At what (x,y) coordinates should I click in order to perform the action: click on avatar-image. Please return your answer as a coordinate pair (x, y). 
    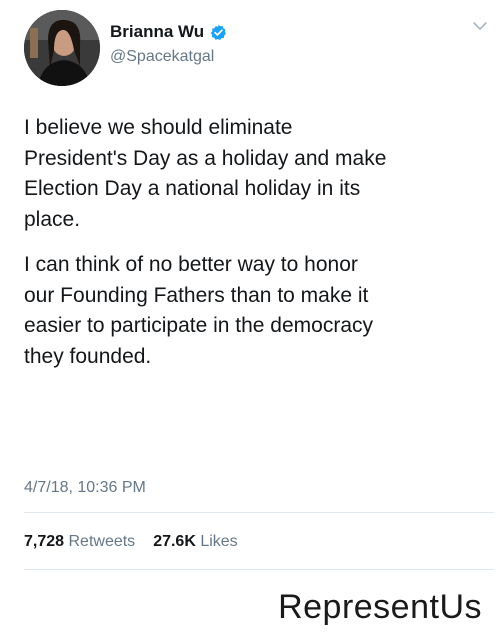
    Looking at the image, I should click on (62, 48).